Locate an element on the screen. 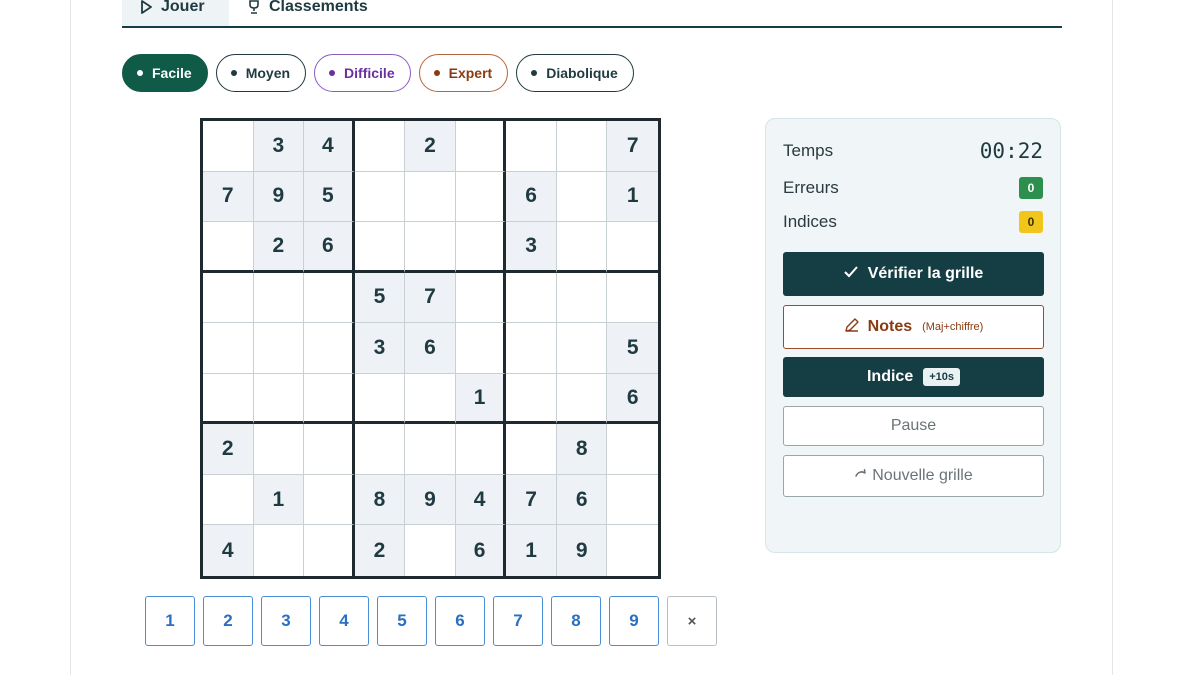 Image resolution: width=1200 pixels, height=675 pixels. number-key-9: 9 is located at coordinates (634, 621).